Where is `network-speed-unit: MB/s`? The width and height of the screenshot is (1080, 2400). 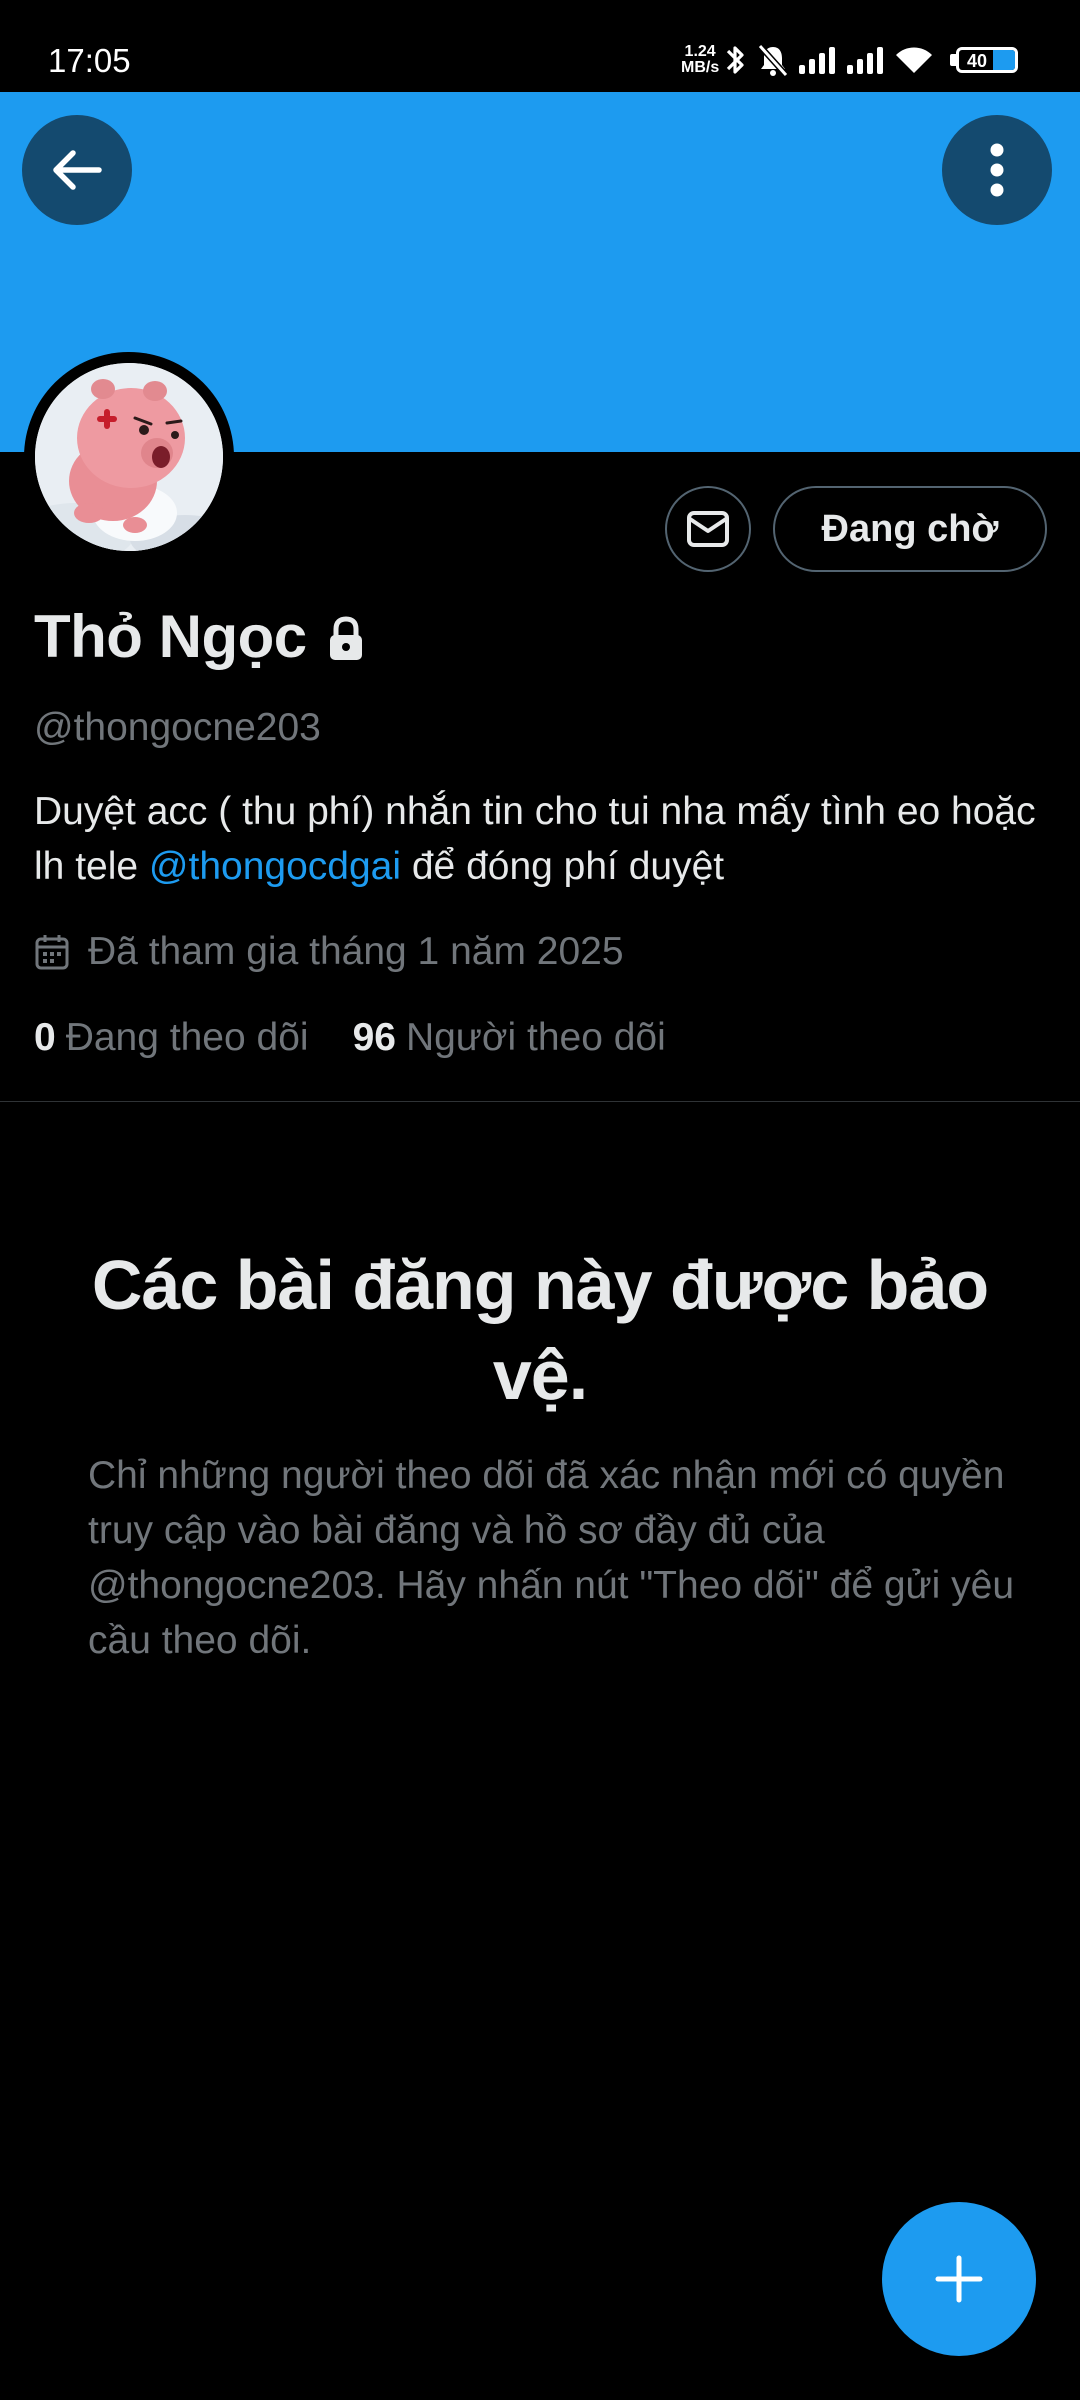 network-speed-unit: MB/s is located at coordinates (700, 67).